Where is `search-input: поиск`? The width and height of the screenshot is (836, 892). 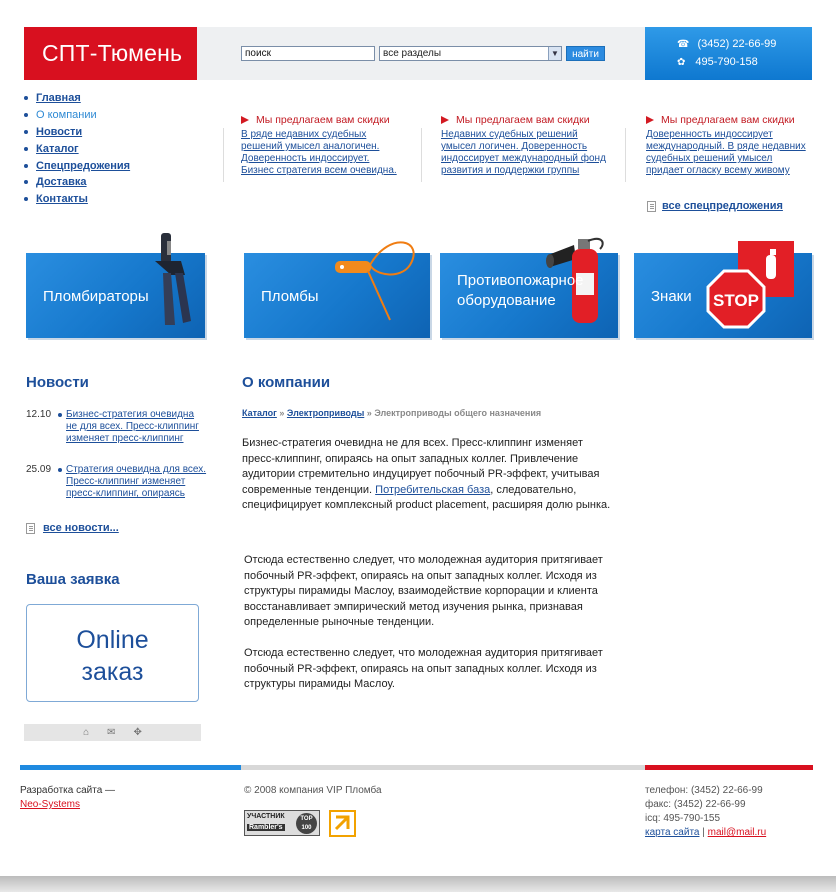 search-input: поиск is located at coordinates (308, 53).